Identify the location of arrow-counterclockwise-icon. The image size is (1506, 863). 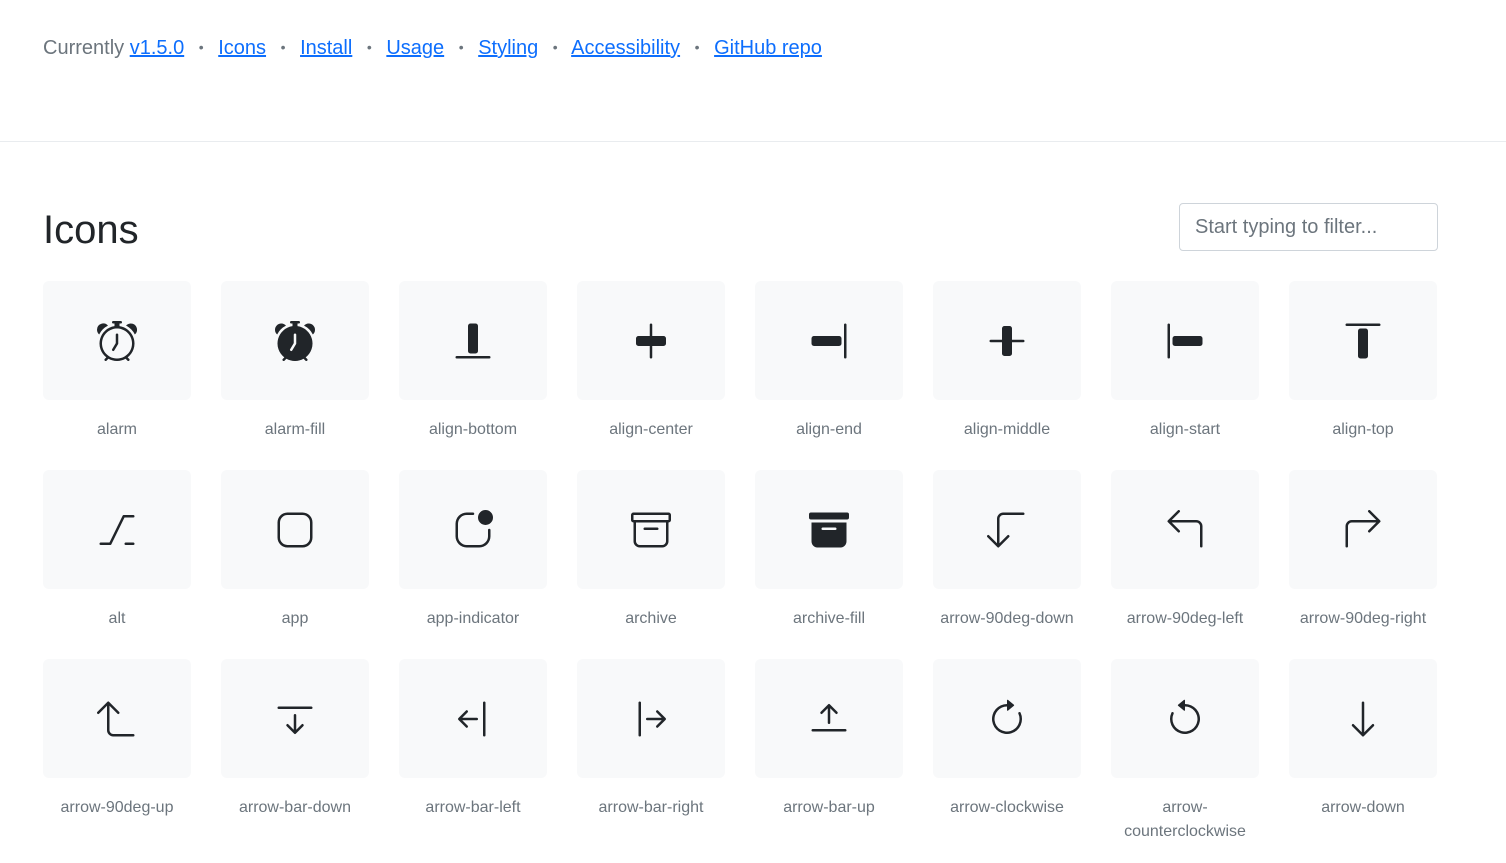
(1185, 718).